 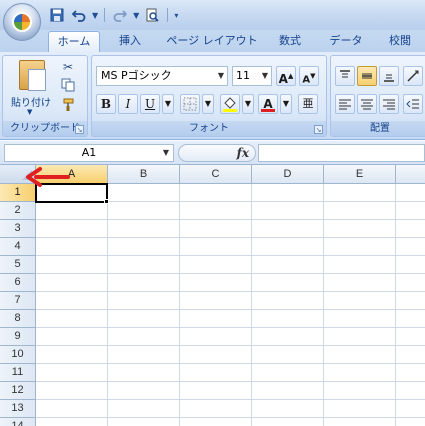 What do you see at coordinates (308, 104) in the screenshot?
I see `phonetic-guide-button: 亜` at bounding box center [308, 104].